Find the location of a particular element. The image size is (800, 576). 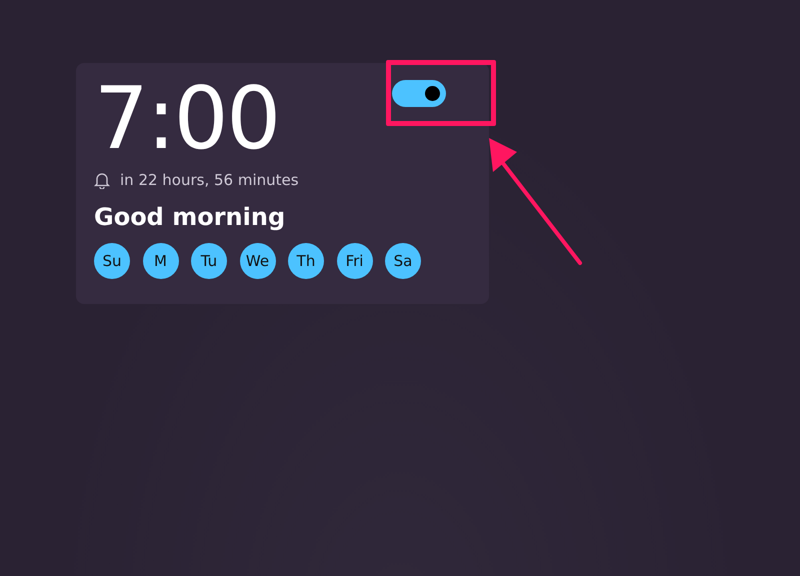

day-chip: Su is located at coordinates (112, 261).